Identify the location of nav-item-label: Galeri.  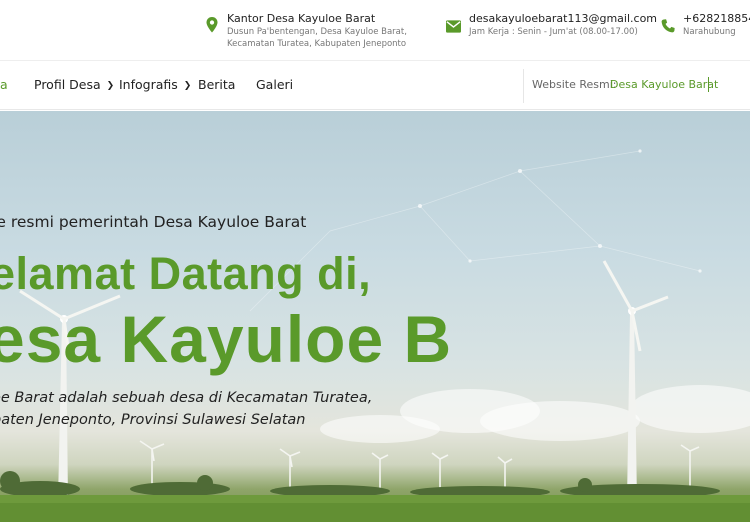
(275, 84).